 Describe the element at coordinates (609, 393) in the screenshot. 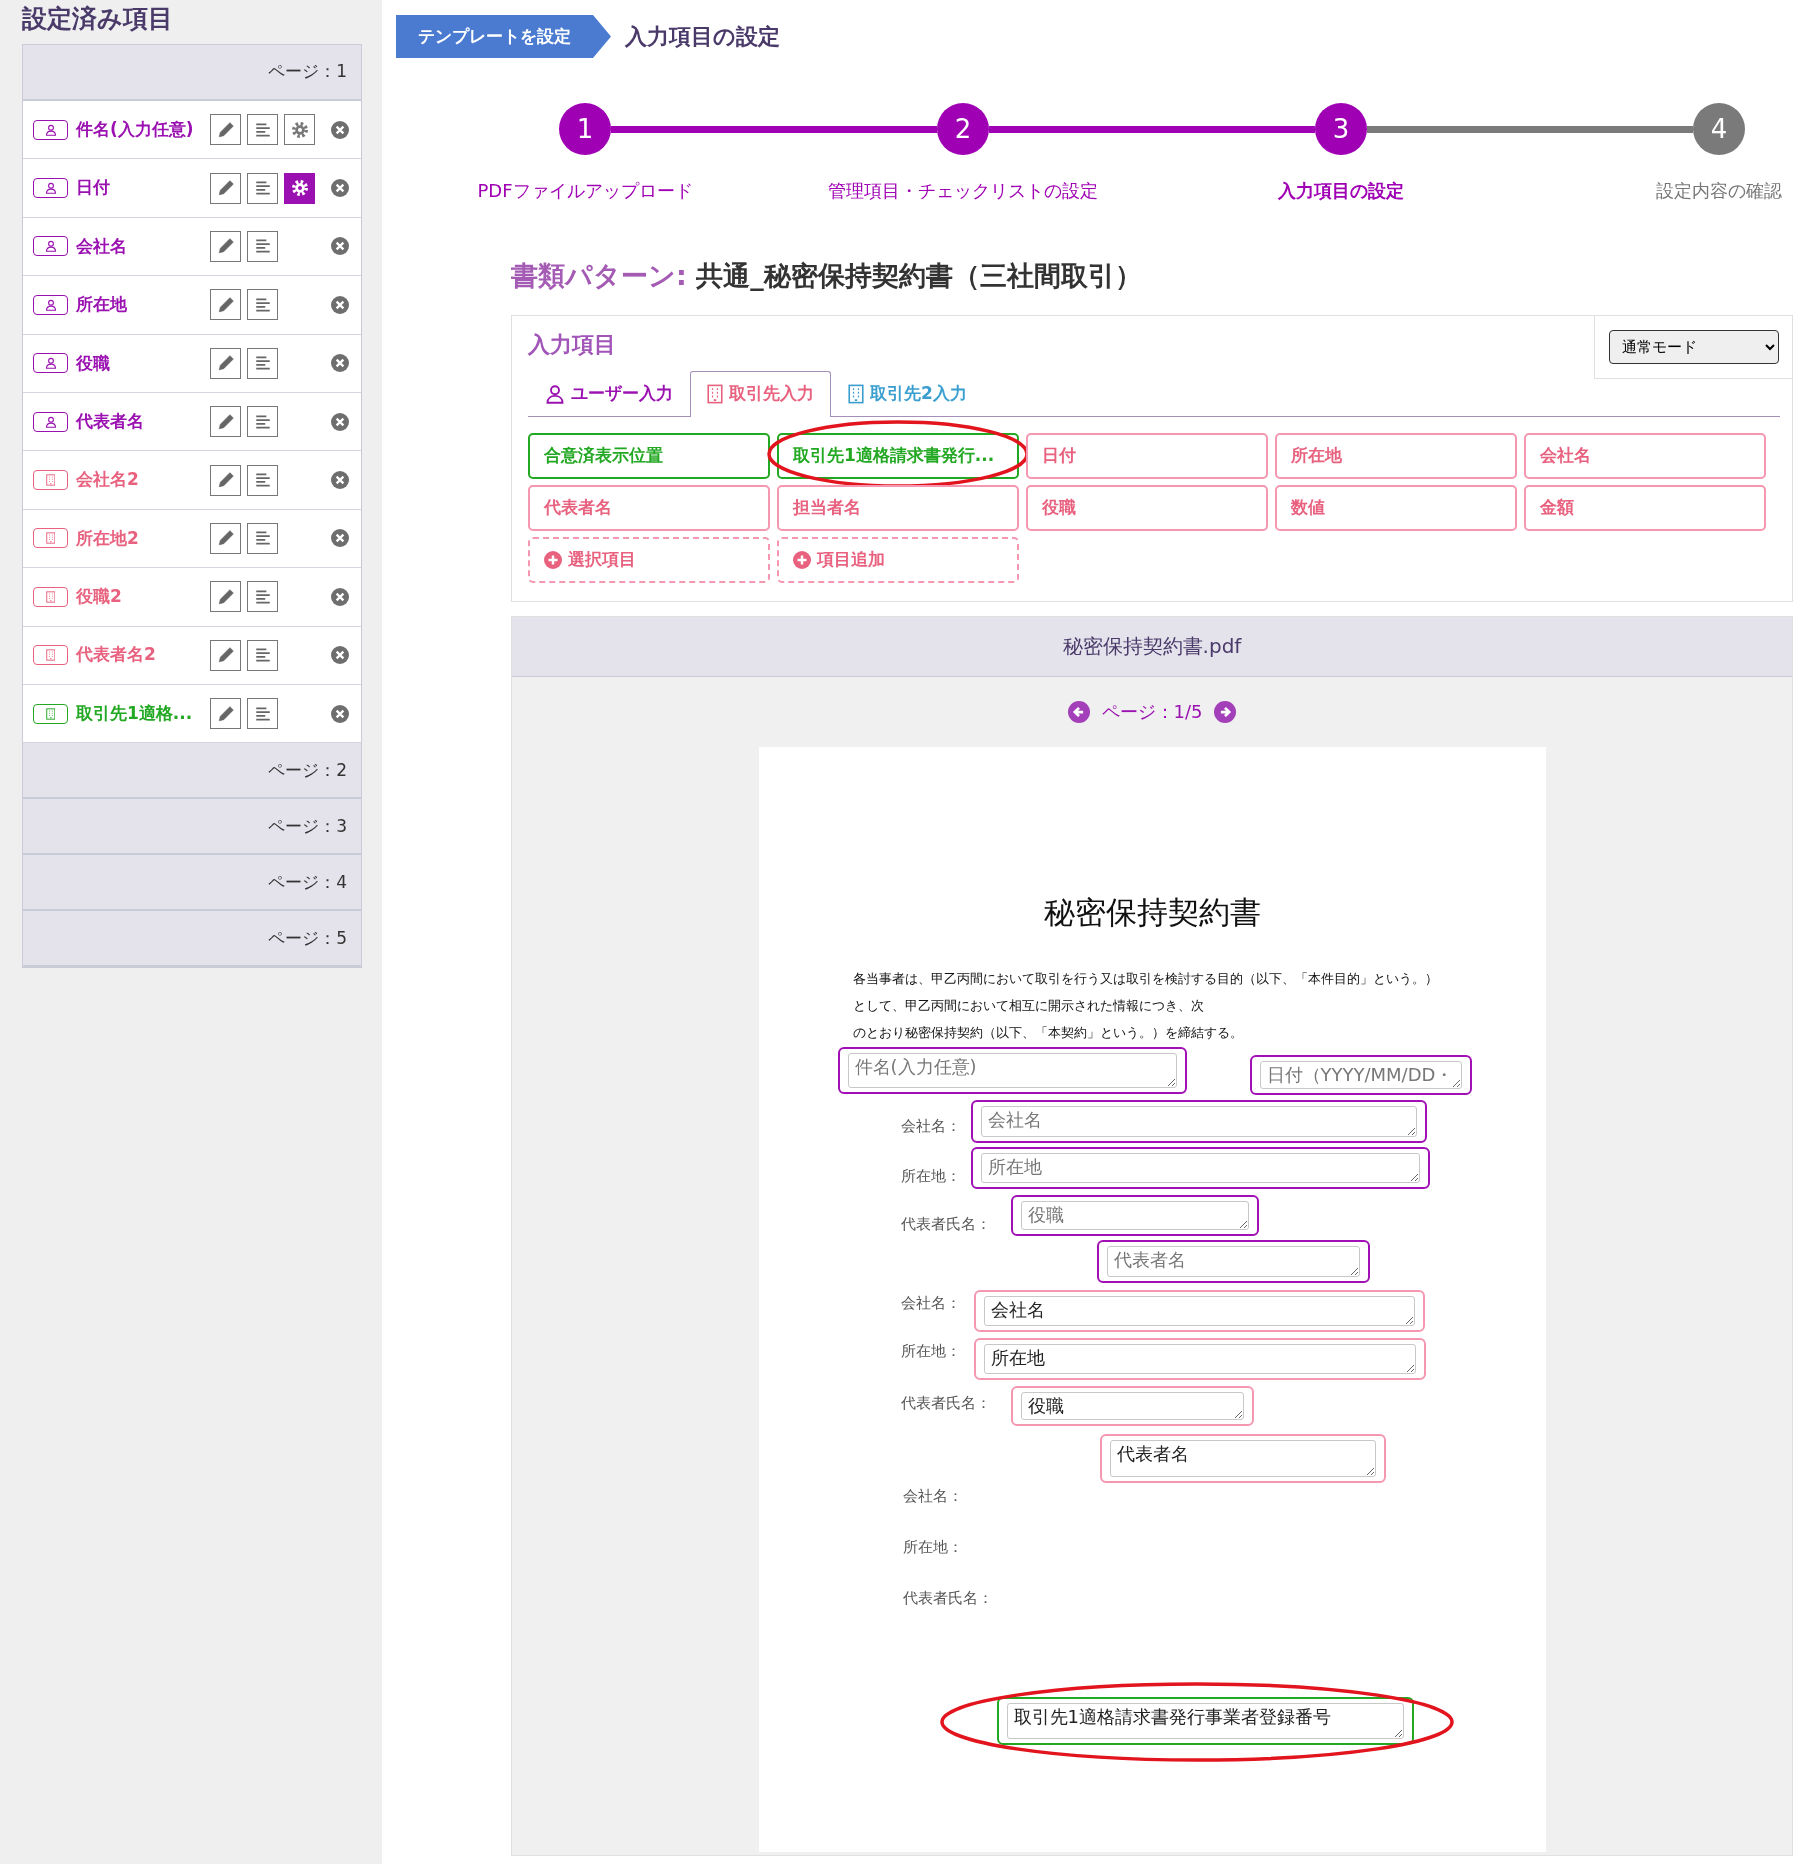

I see `tab: ユーザー入力` at that location.